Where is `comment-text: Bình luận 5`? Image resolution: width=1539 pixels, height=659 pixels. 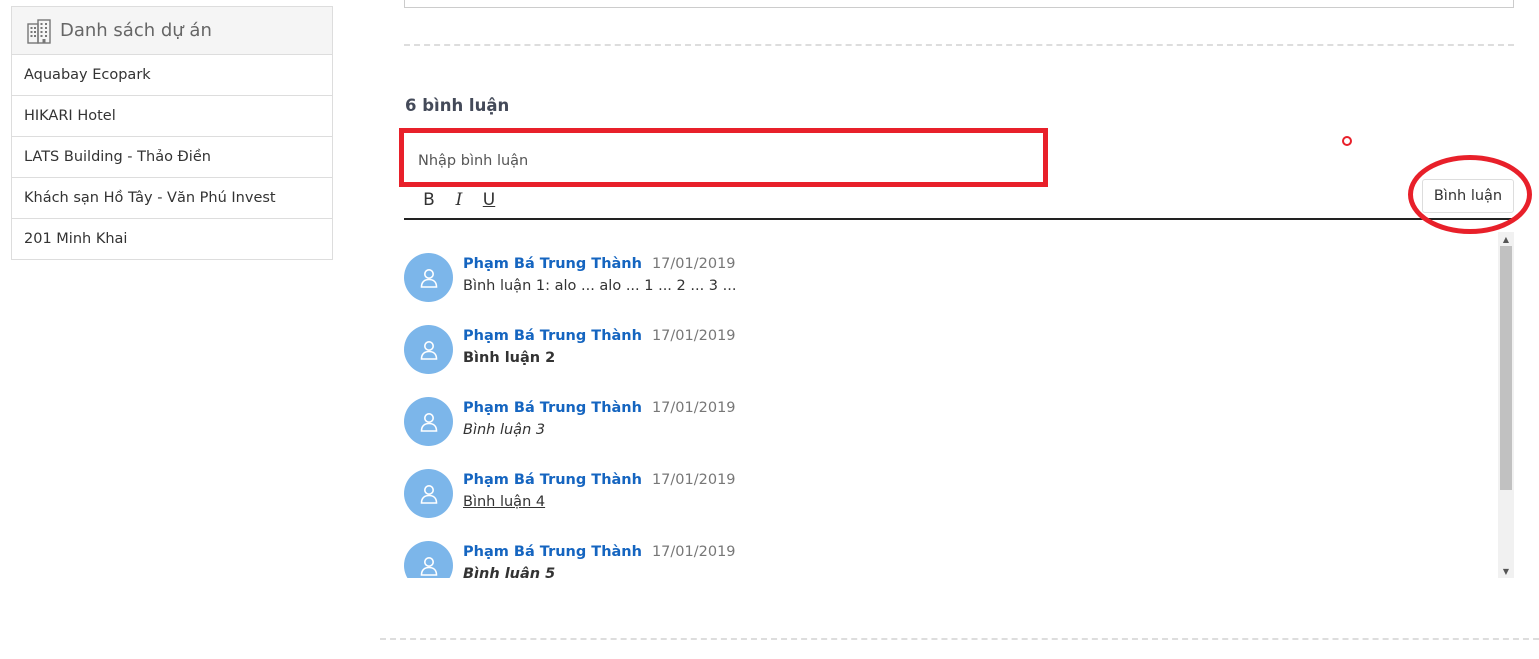 comment-text: Bình luận 5 is located at coordinates (509, 572).